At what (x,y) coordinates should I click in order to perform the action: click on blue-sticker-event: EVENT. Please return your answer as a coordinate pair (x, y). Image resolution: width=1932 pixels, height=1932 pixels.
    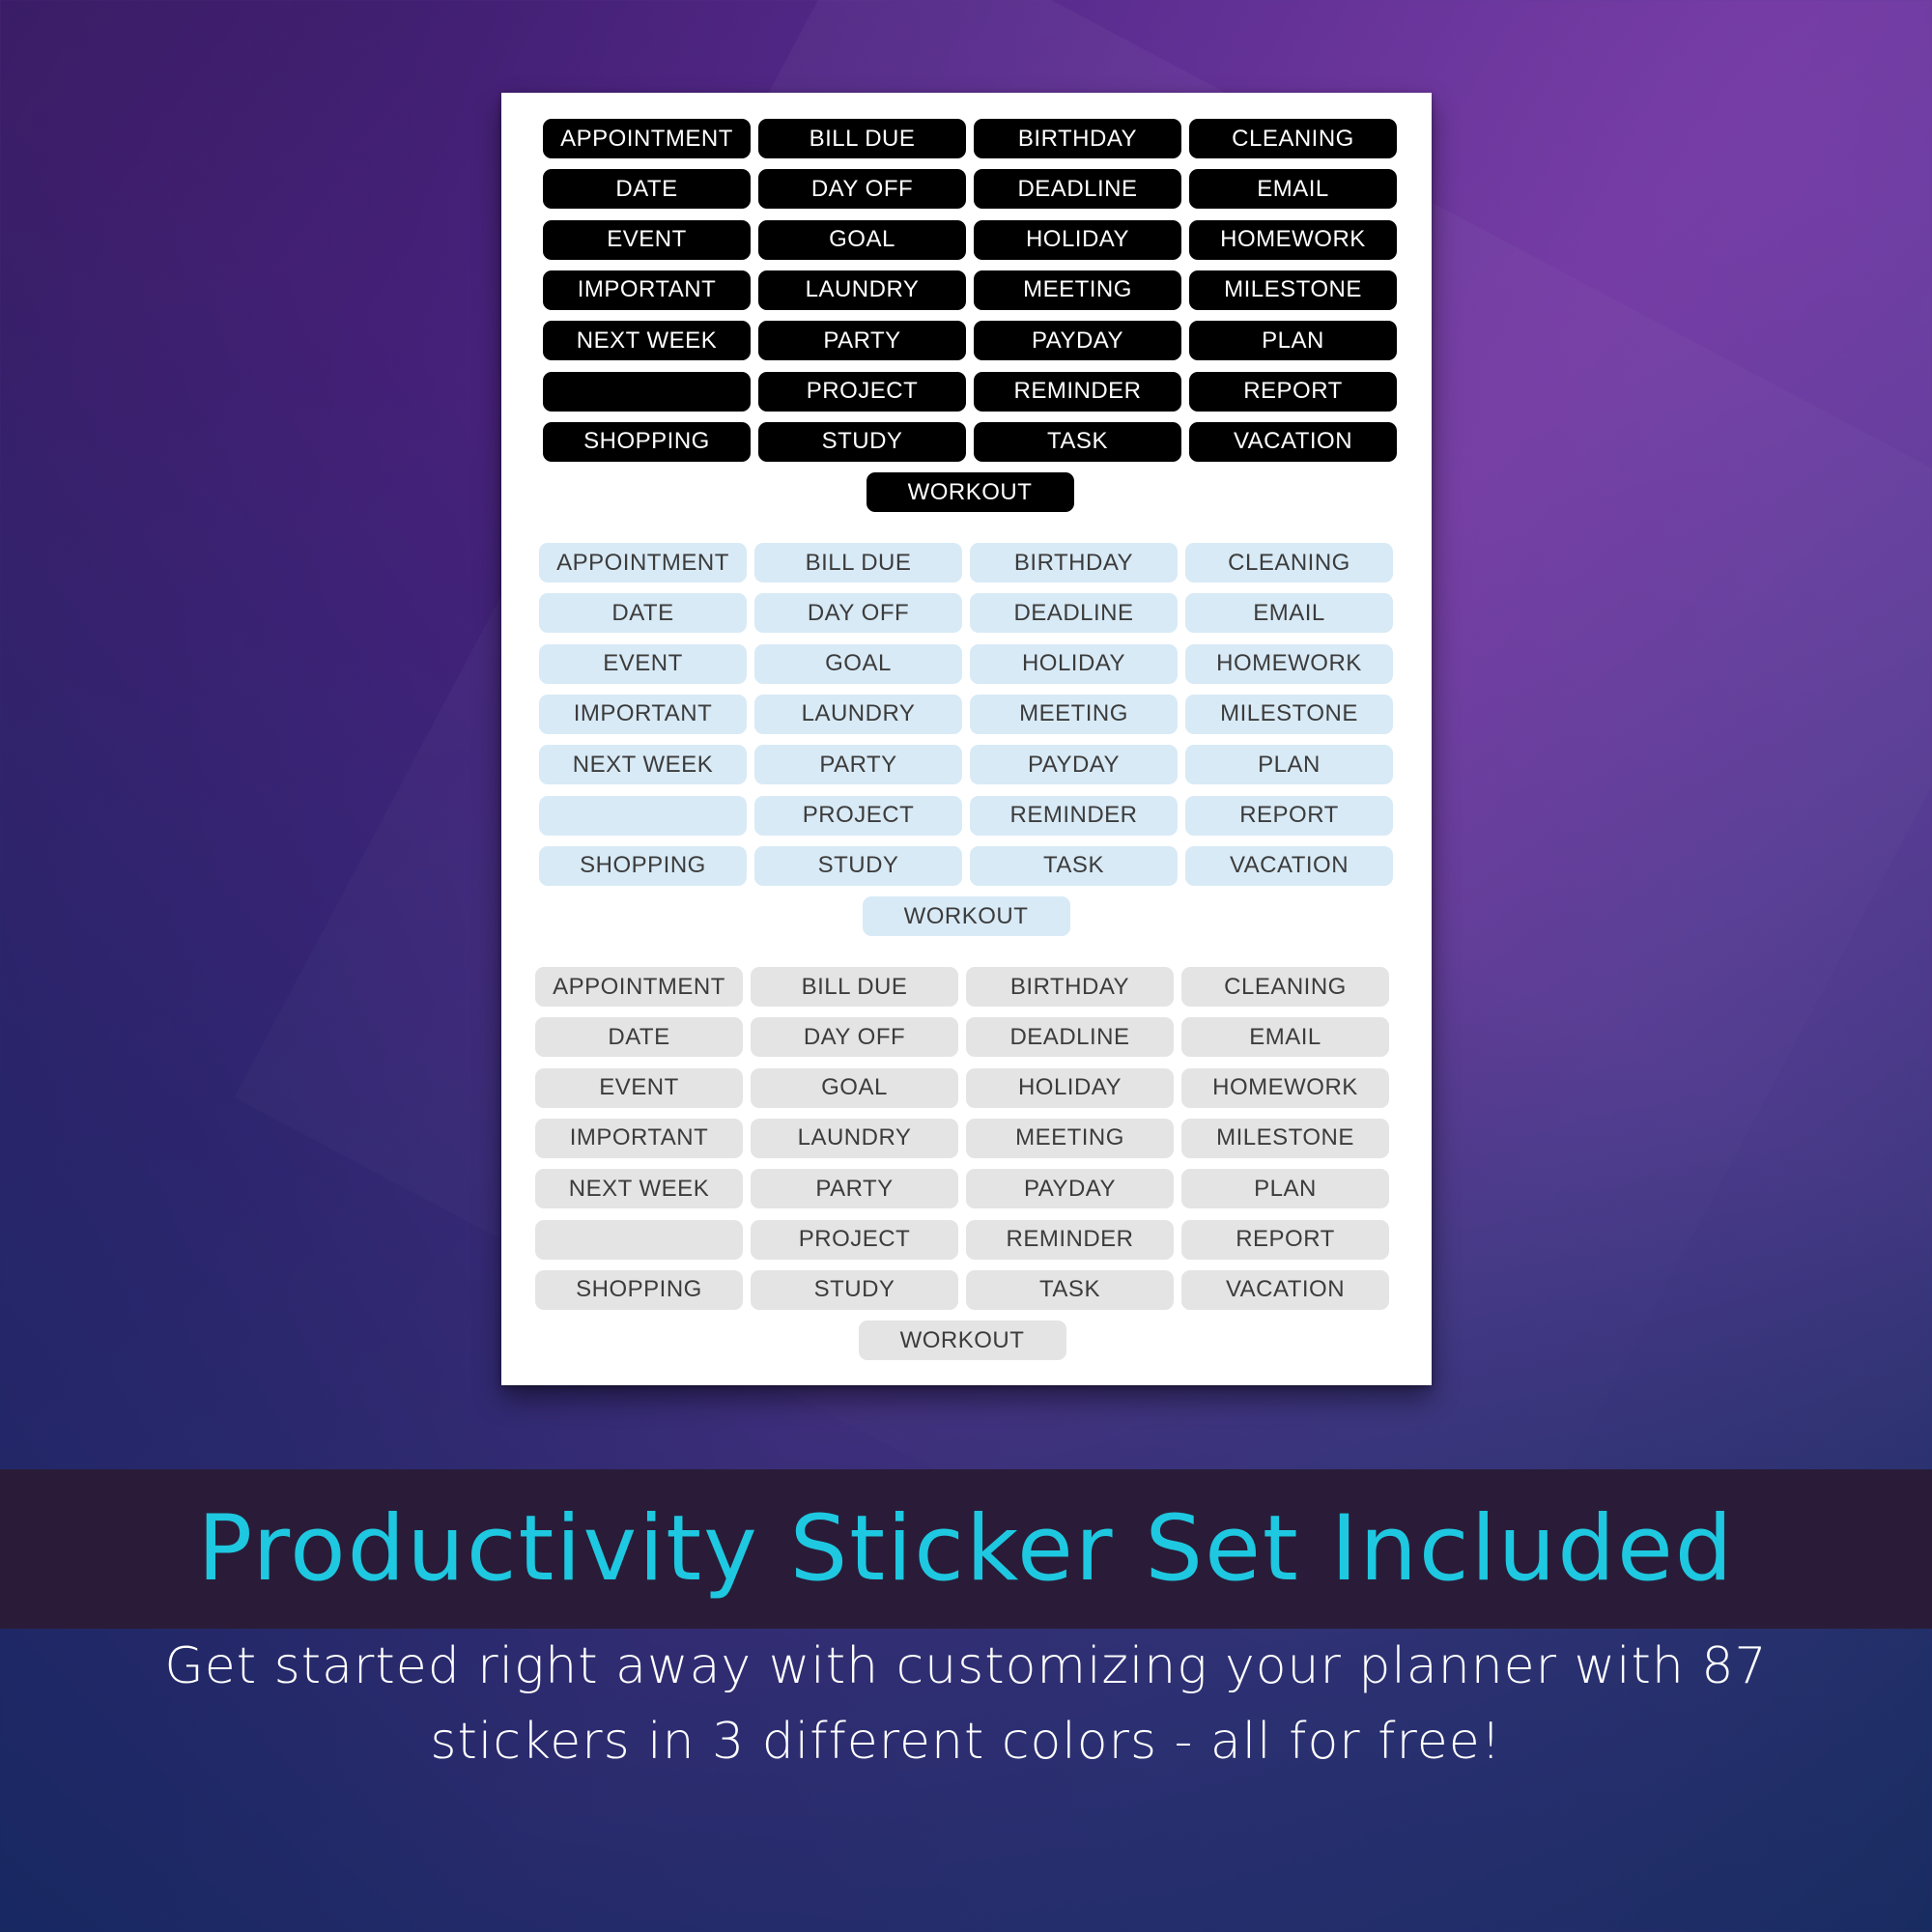
    Looking at the image, I should click on (643, 663).